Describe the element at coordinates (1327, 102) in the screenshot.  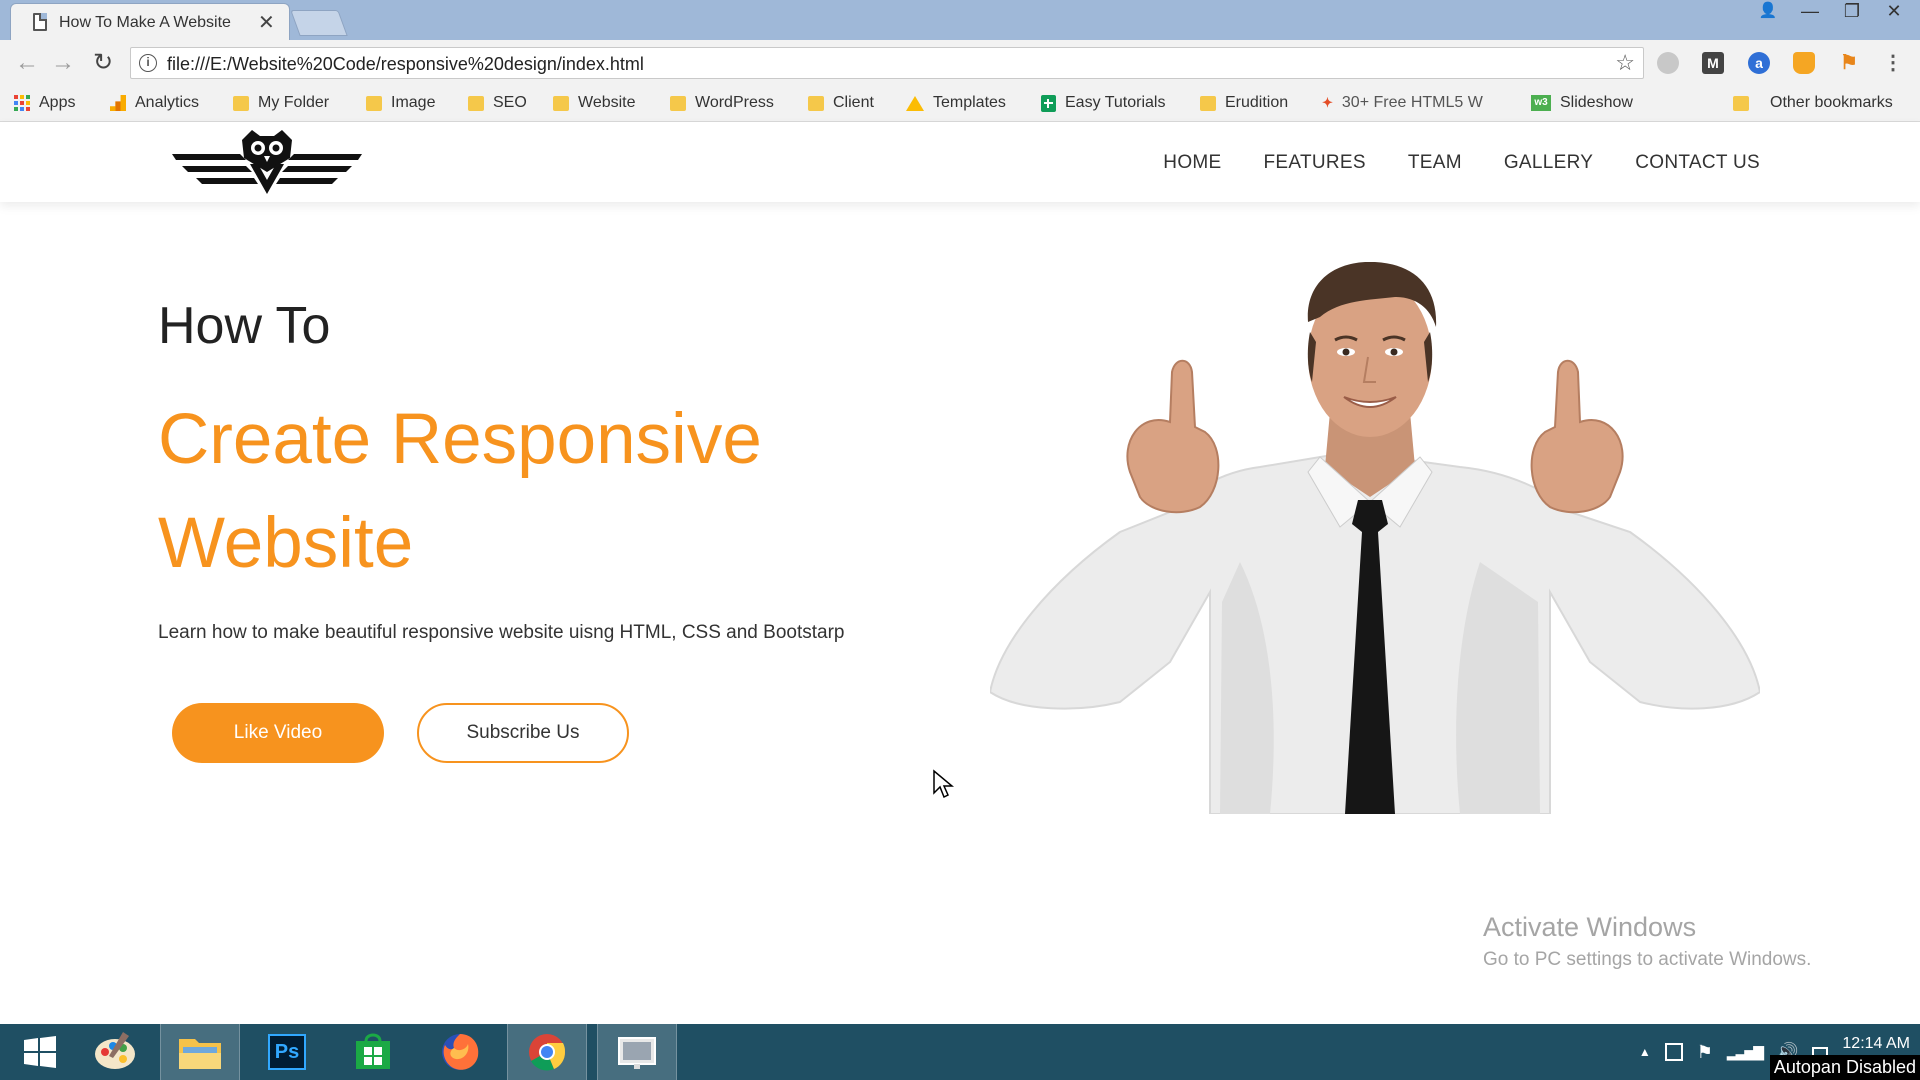
I see `html5-icon: ✦` at that location.